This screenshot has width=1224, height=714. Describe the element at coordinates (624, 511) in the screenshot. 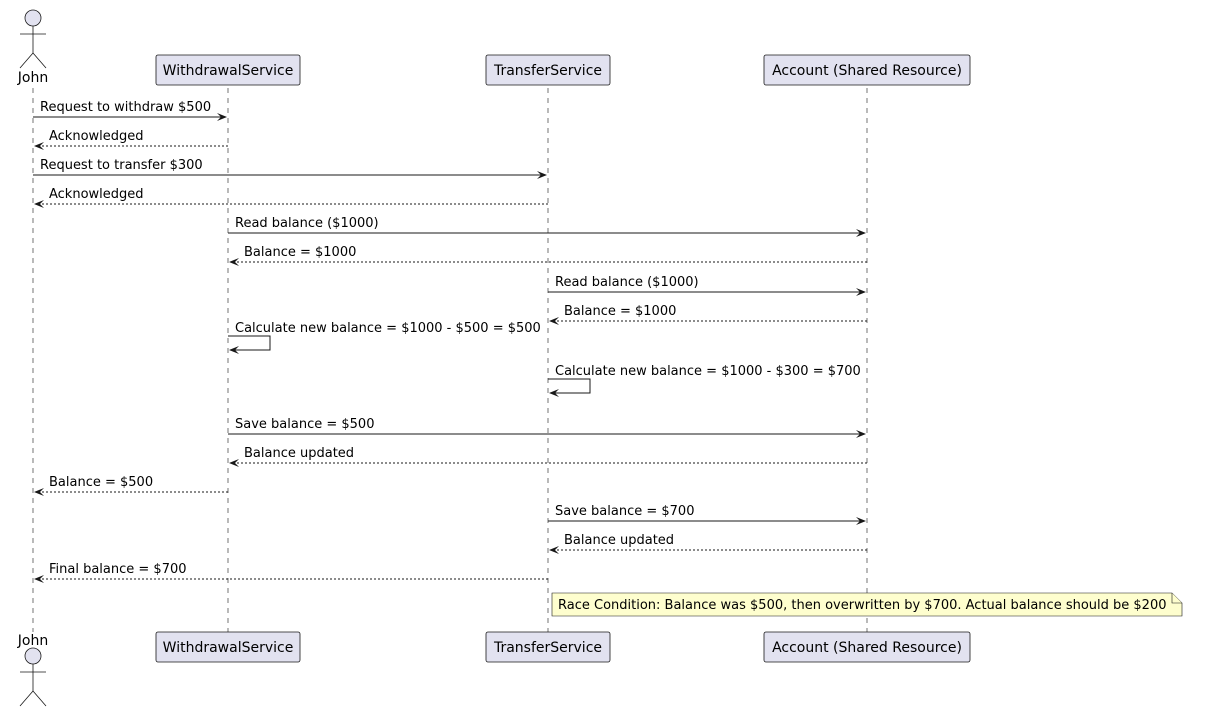

I see `message-label: Save balance = $700` at that location.